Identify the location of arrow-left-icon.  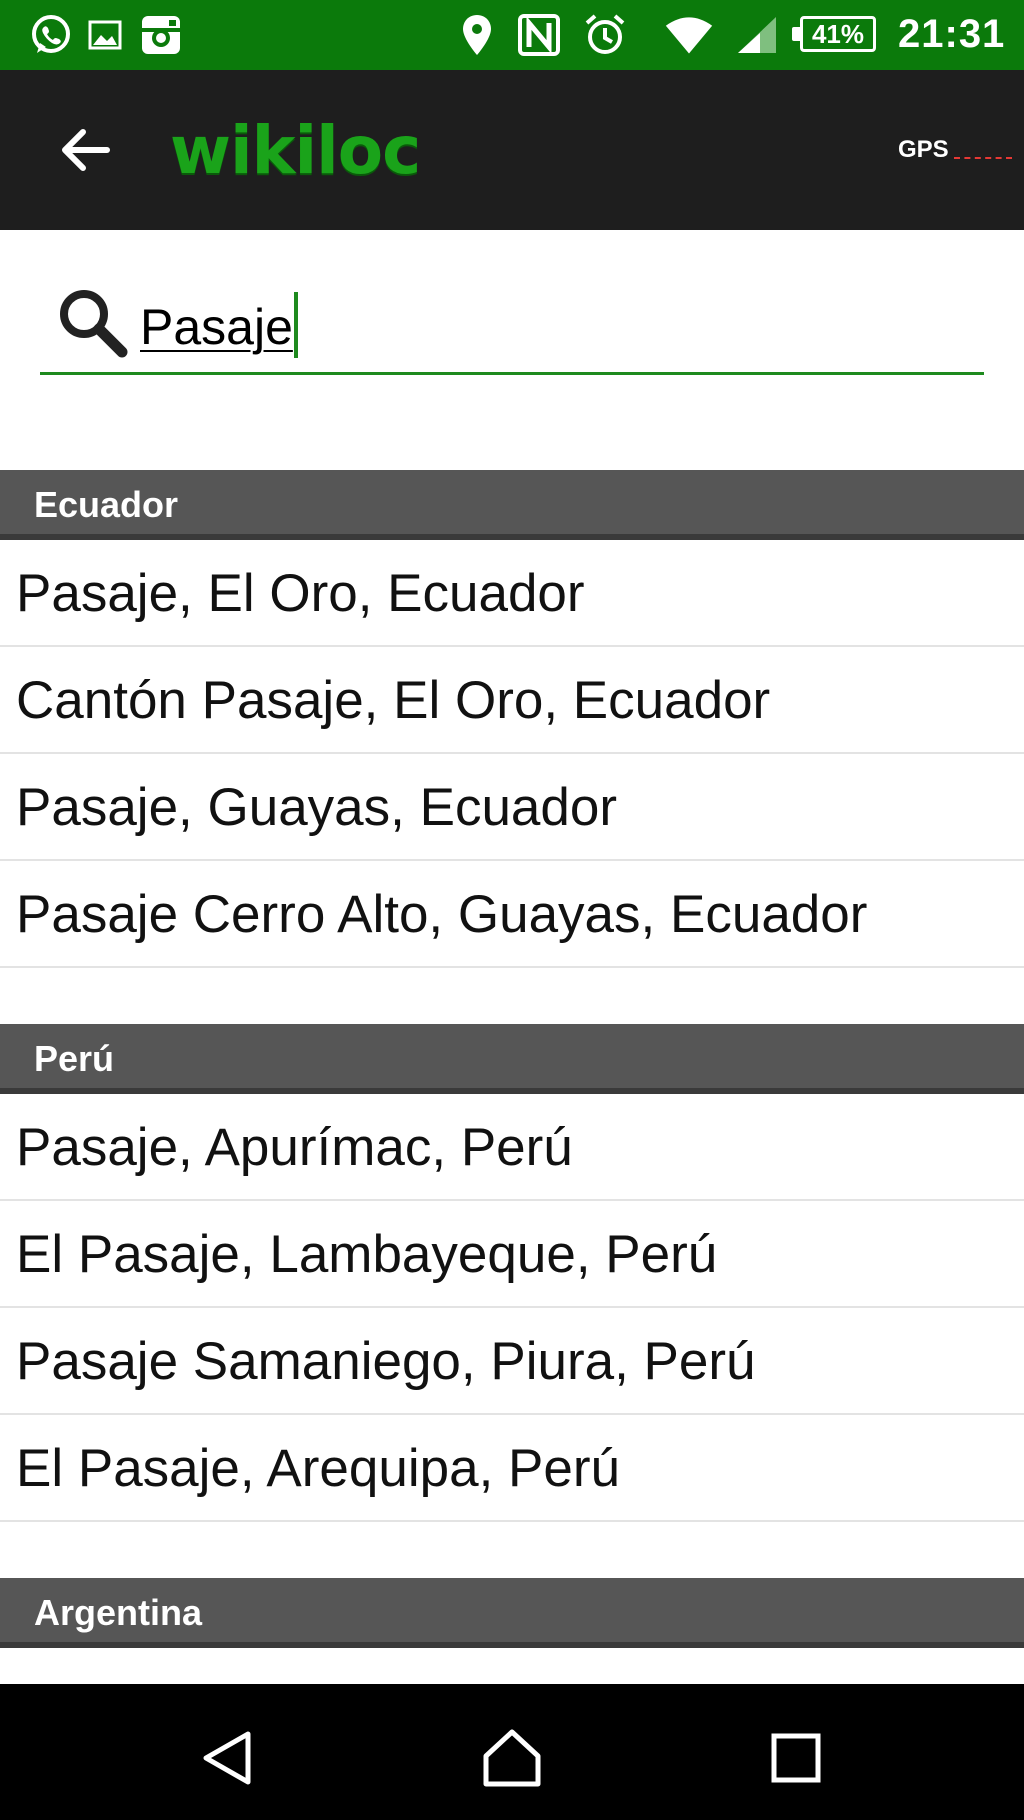
(86, 150).